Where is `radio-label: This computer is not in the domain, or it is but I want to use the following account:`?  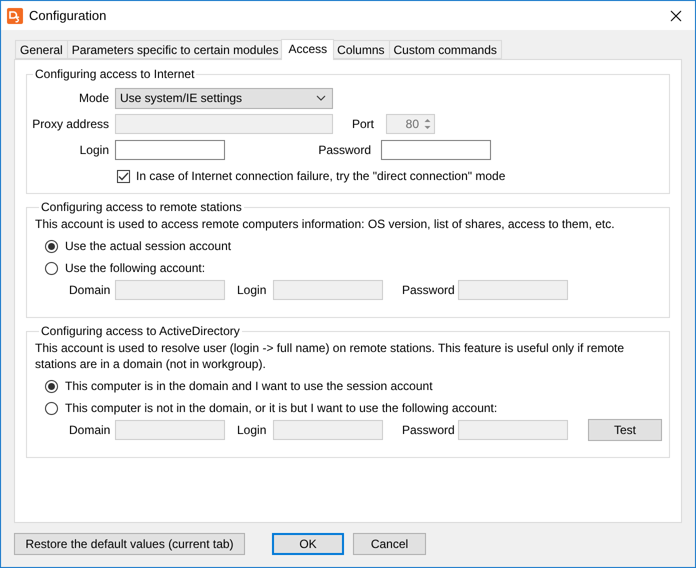 radio-label: This computer is not in the domain, or it is but I want to use the following account: is located at coordinates (281, 408).